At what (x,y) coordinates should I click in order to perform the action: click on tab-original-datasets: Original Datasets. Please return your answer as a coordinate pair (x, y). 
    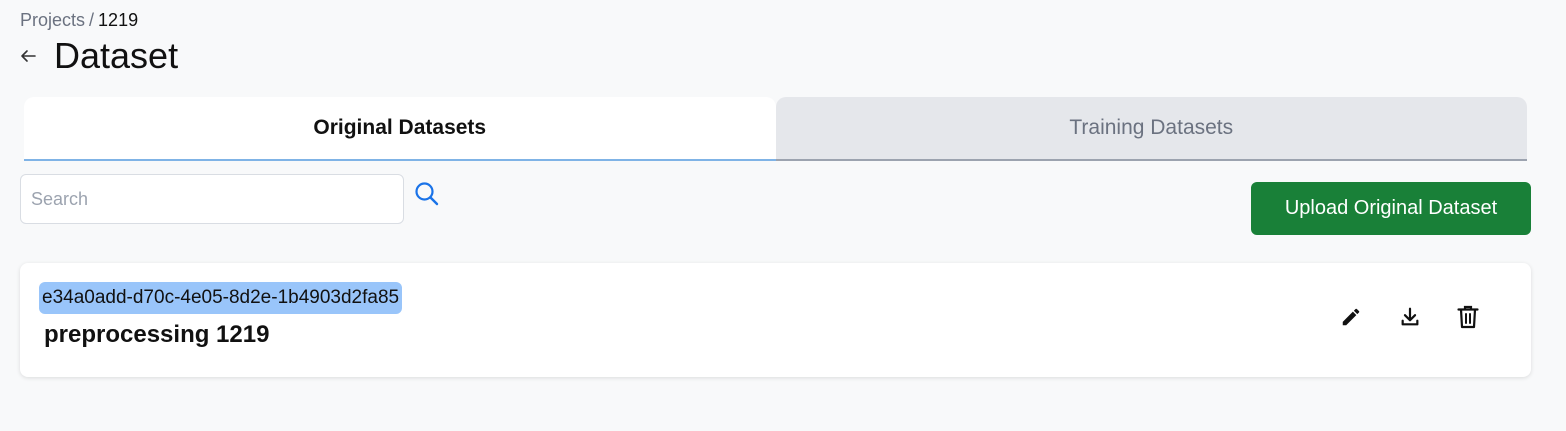
    Looking at the image, I should click on (400, 129).